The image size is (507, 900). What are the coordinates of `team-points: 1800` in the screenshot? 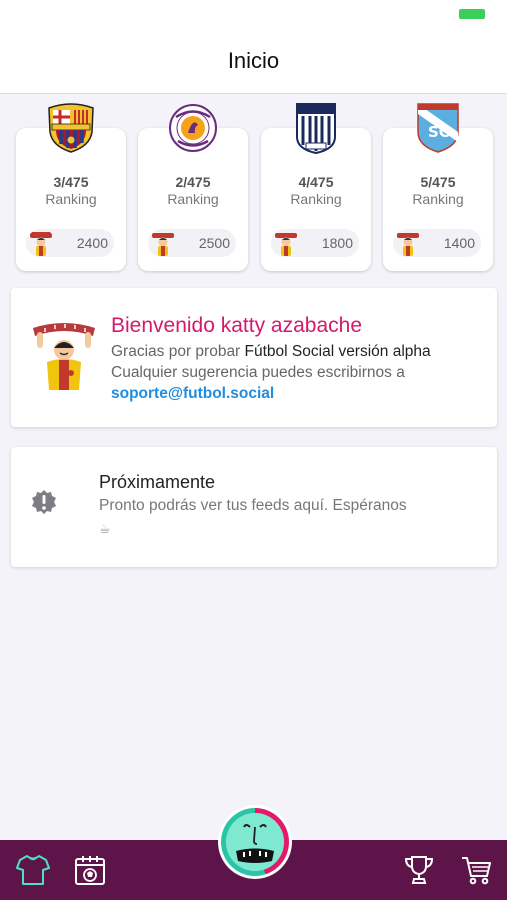 It's located at (337, 243).